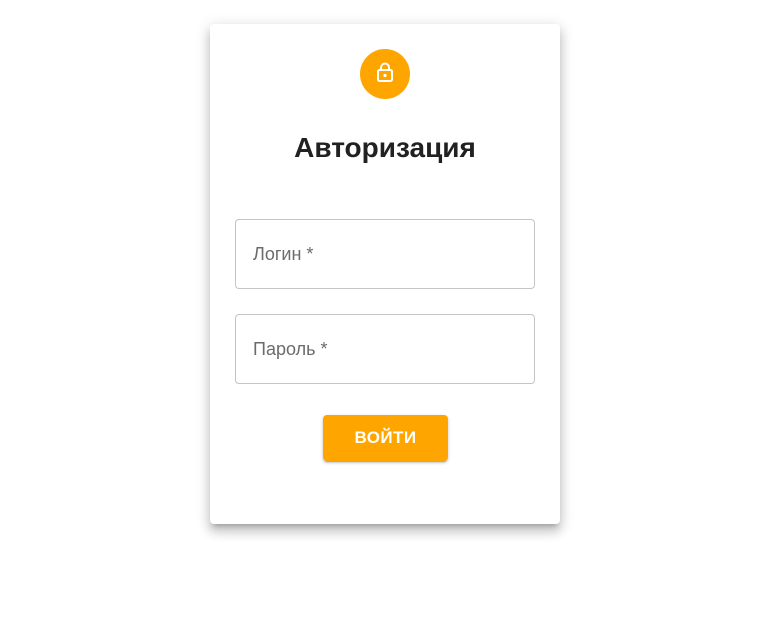  Describe the element at coordinates (385, 438) in the screenshot. I see `login-button: ВОЙТИ` at that location.